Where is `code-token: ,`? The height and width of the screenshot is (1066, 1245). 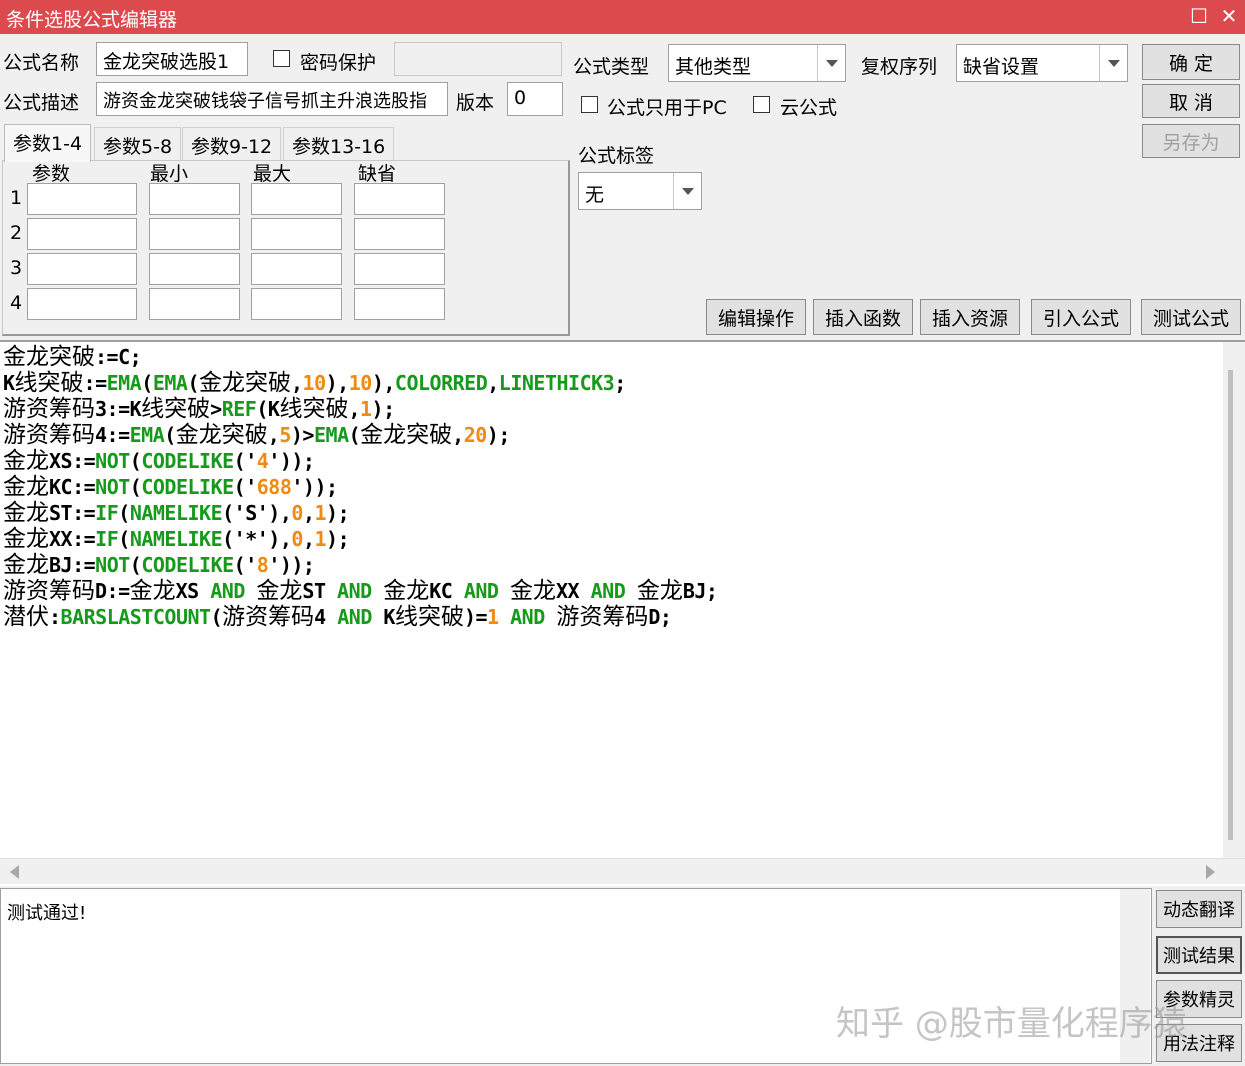
code-token: , is located at coordinates (458, 435).